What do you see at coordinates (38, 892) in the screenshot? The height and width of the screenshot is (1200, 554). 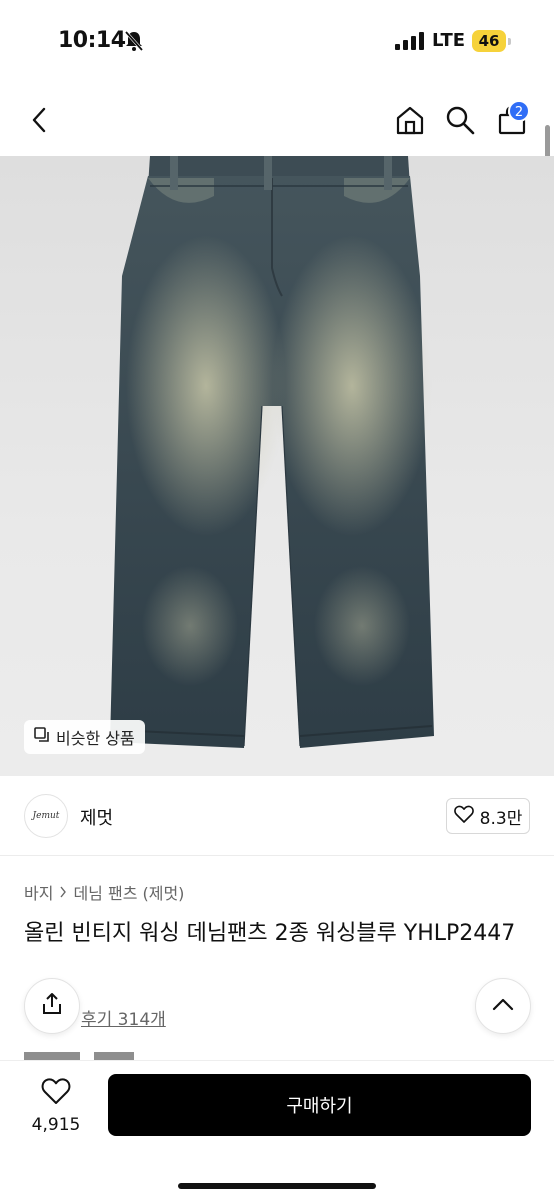 I see `breadcrumb-item-pants: 바지` at bounding box center [38, 892].